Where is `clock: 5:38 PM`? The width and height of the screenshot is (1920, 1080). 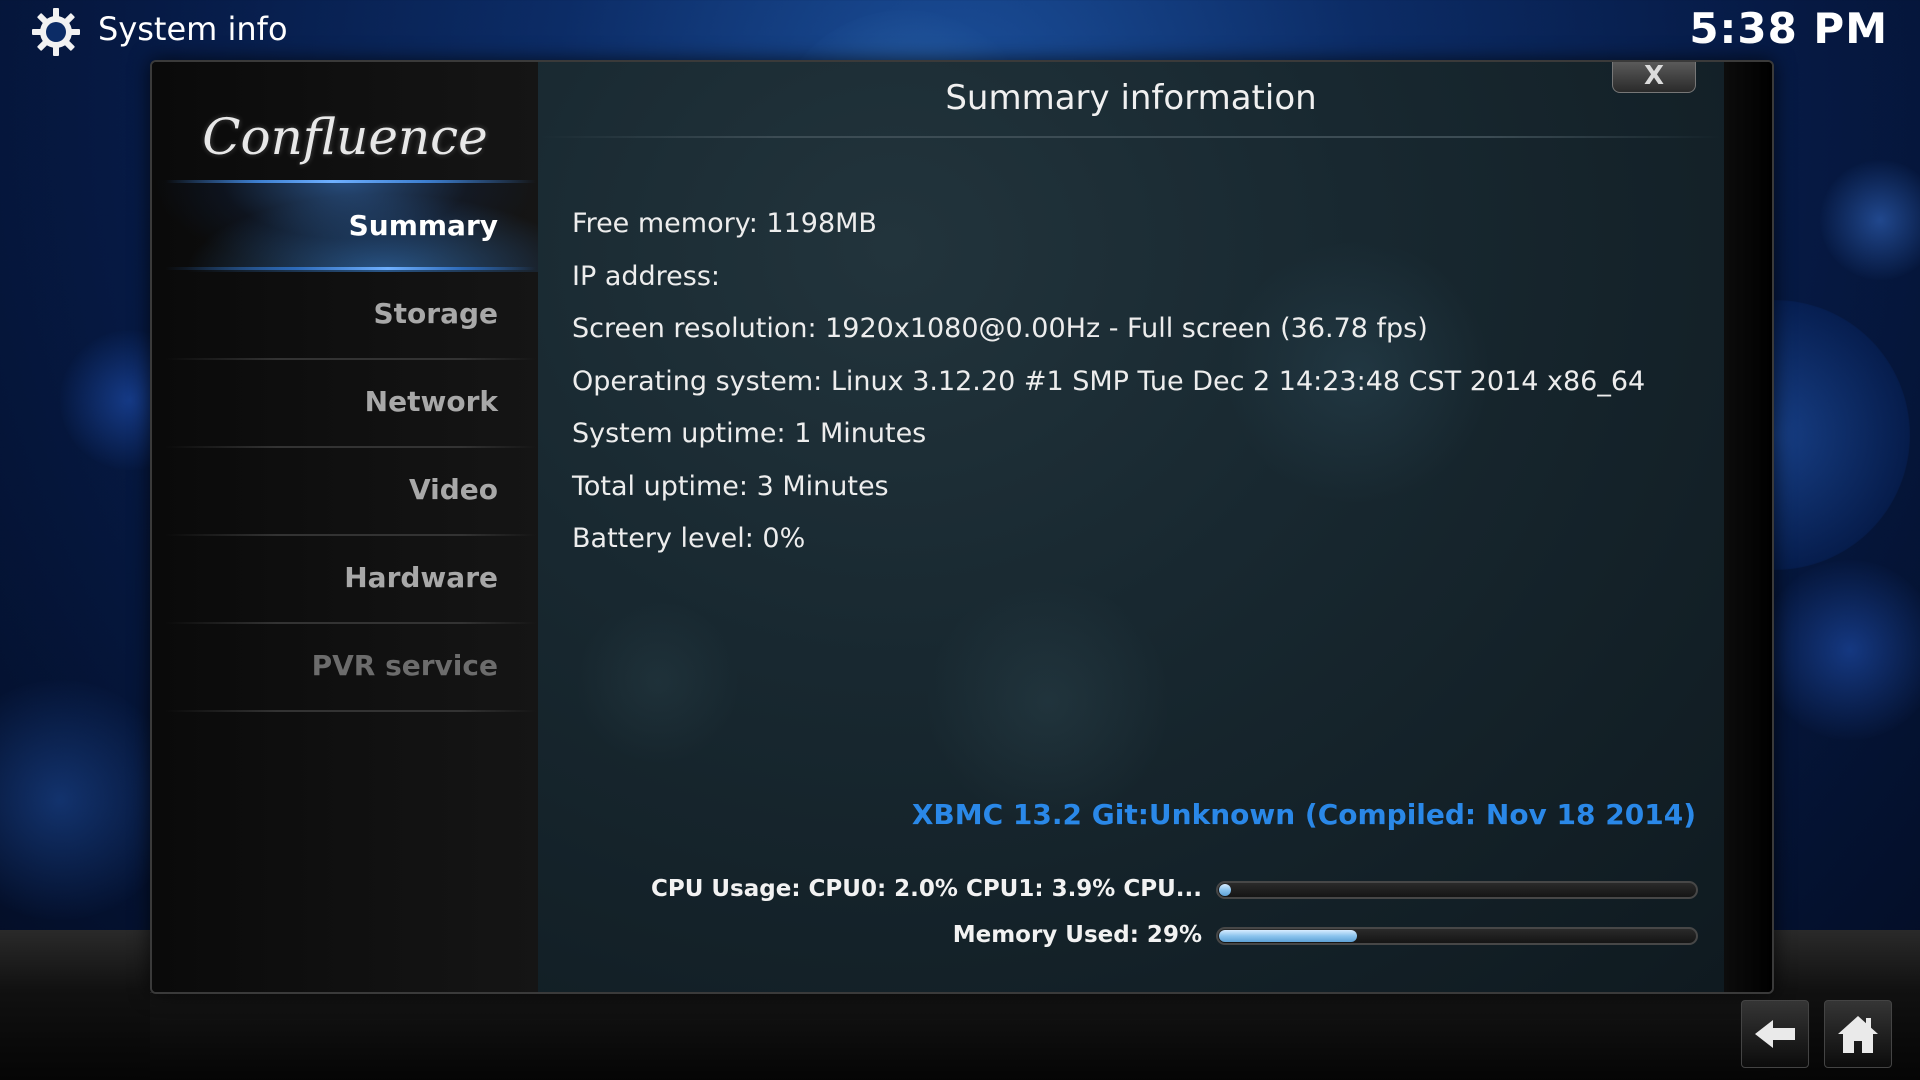 clock: 5:38 PM is located at coordinates (1788, 28).